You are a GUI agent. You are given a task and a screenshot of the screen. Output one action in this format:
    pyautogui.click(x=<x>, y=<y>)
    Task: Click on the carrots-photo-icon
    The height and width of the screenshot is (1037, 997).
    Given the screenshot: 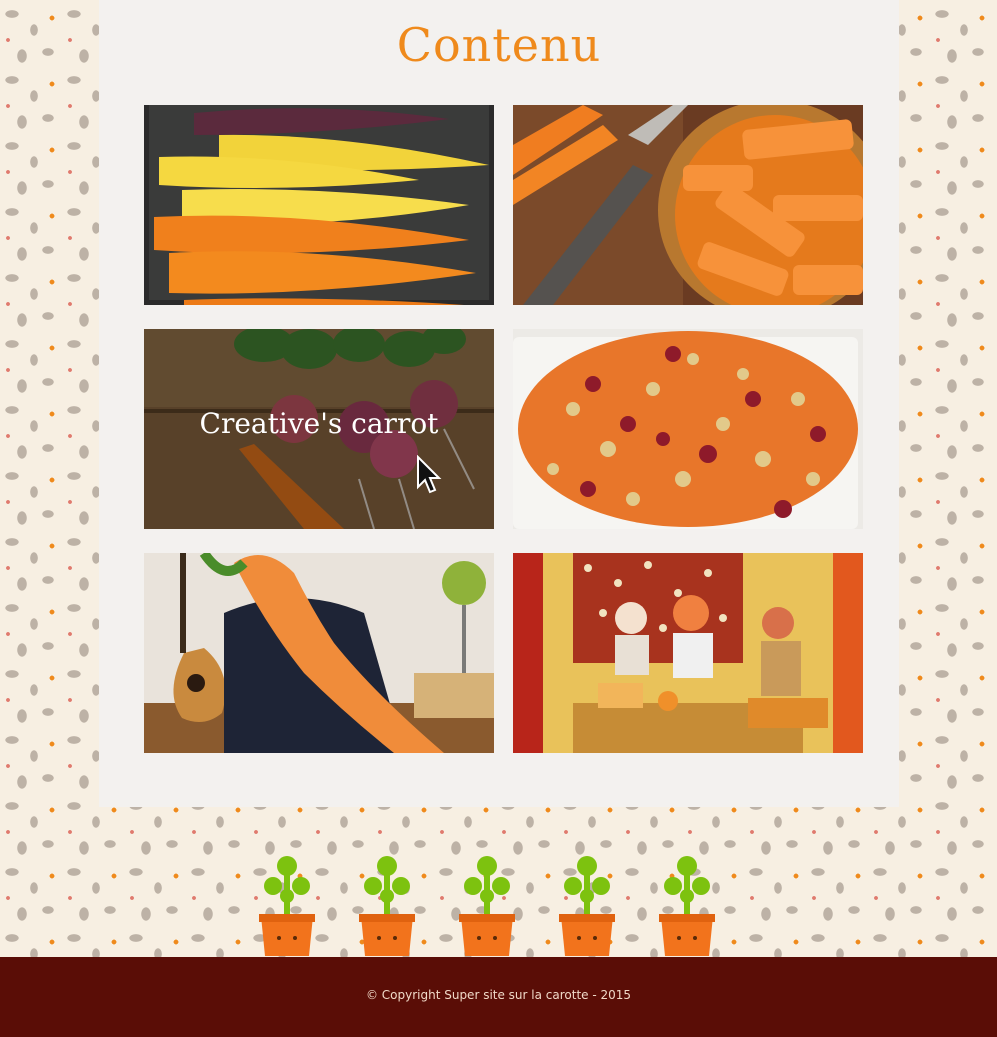 What is the action you would take?
    pyautogui.click(x=319, y=205)
    